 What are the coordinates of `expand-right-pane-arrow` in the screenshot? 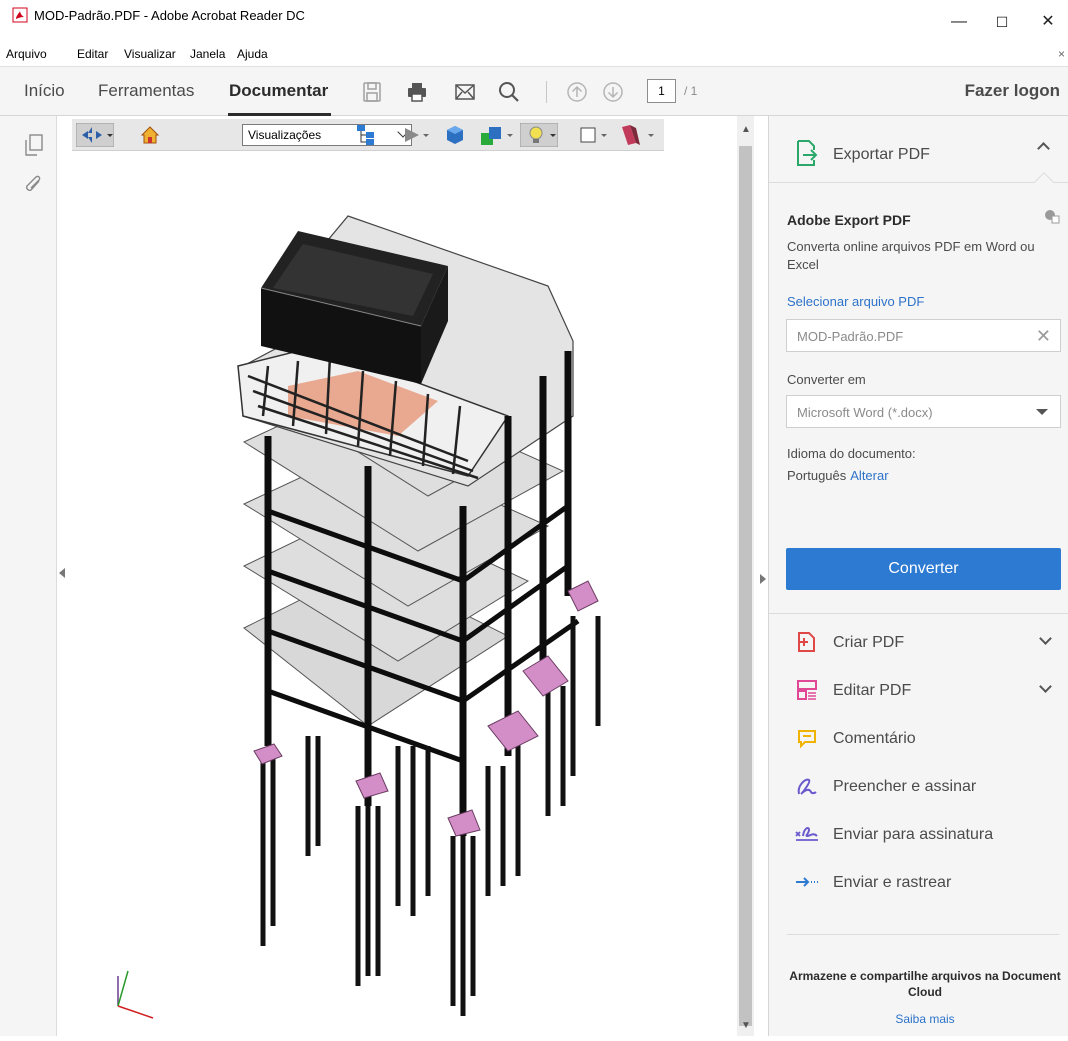 It's located at (763, 579).